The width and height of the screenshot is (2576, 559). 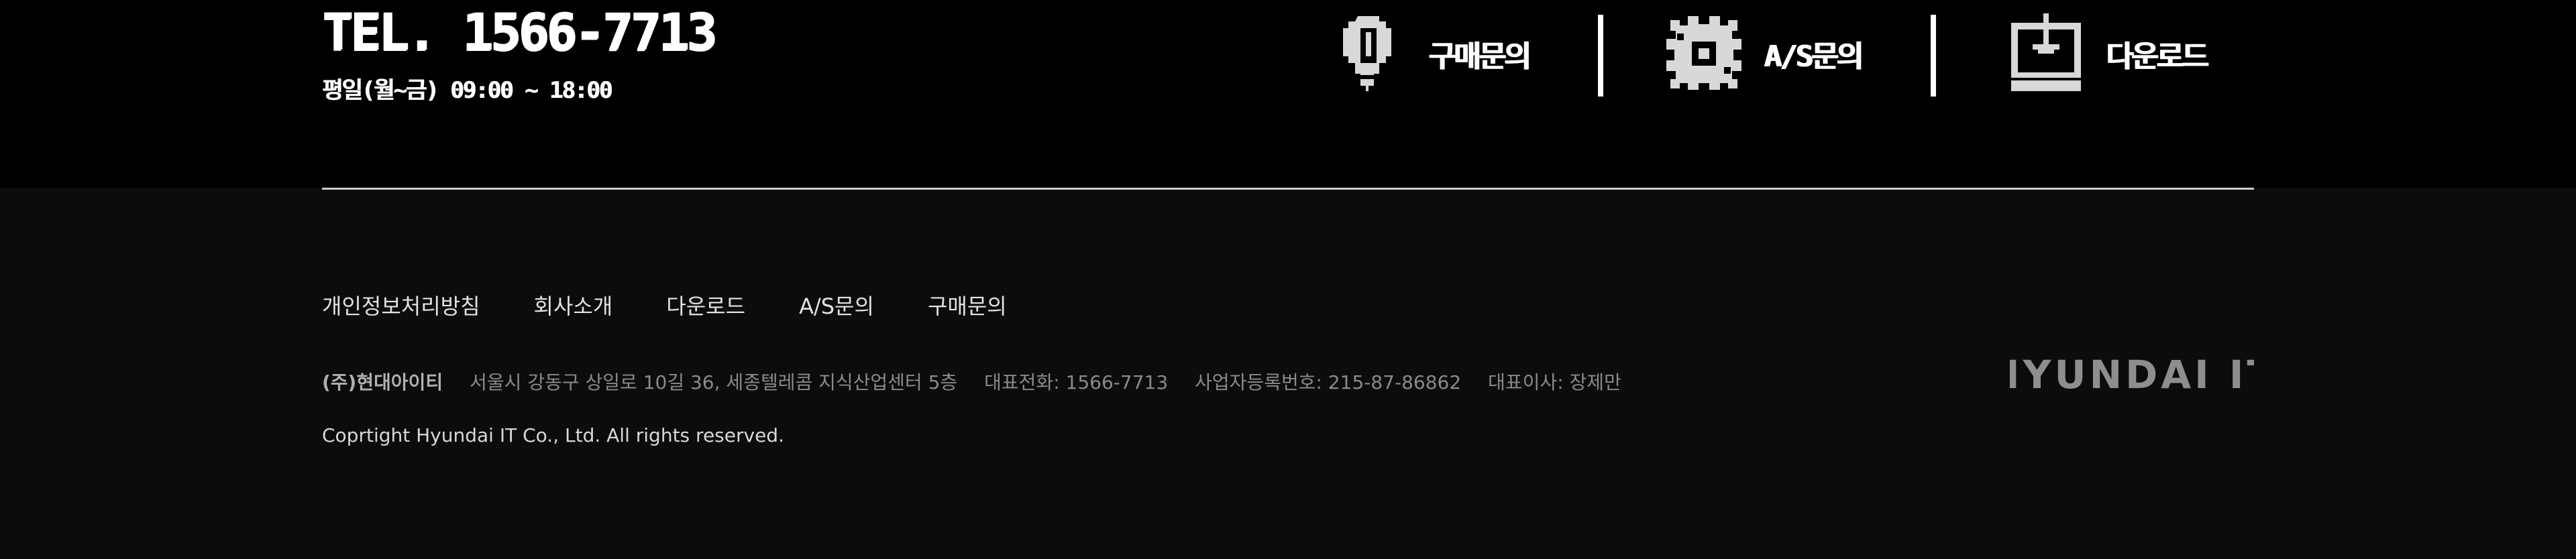 What do you see at coordinates (2157, 57) in the screenshot?
I see `quick-link-download-label: 다운로드` at bounding box center [2157, 57].